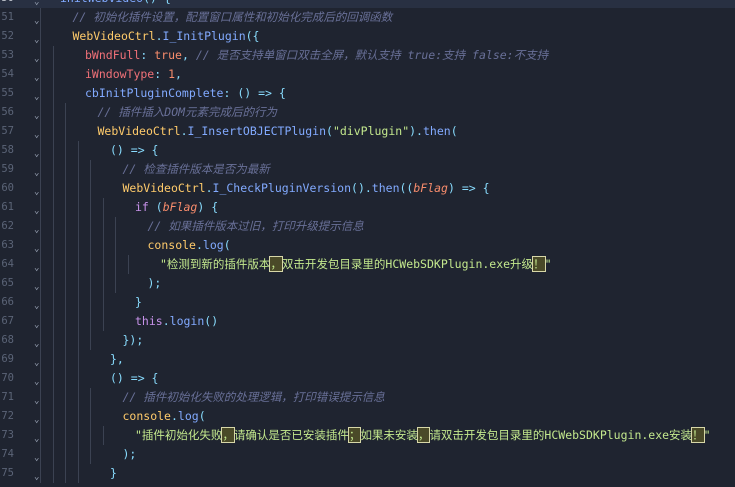  I want to click on code-line: 56 ⌄// 插件插入DOM元素完成后的行为, so click(367, 112).